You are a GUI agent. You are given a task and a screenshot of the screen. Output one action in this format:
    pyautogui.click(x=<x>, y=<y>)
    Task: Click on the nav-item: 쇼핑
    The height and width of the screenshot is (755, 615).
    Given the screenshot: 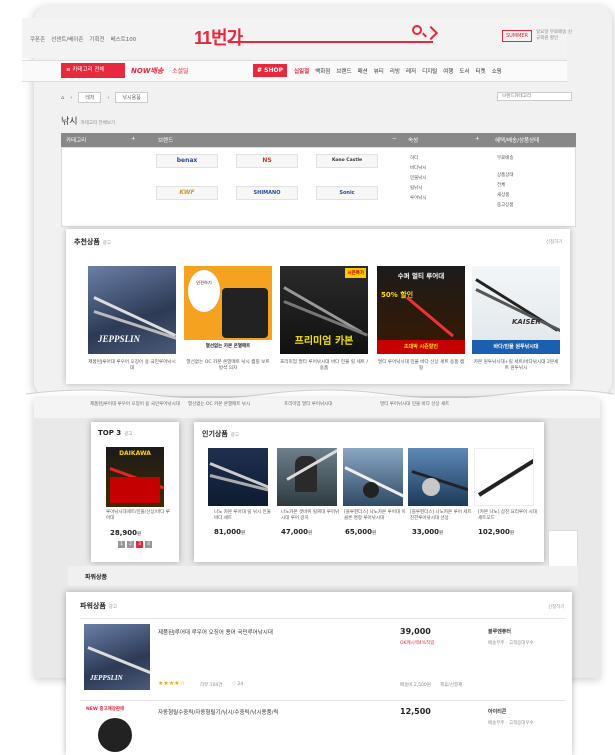 What is the action you would take?
    pyautogui.click(x=497, y=71)
    